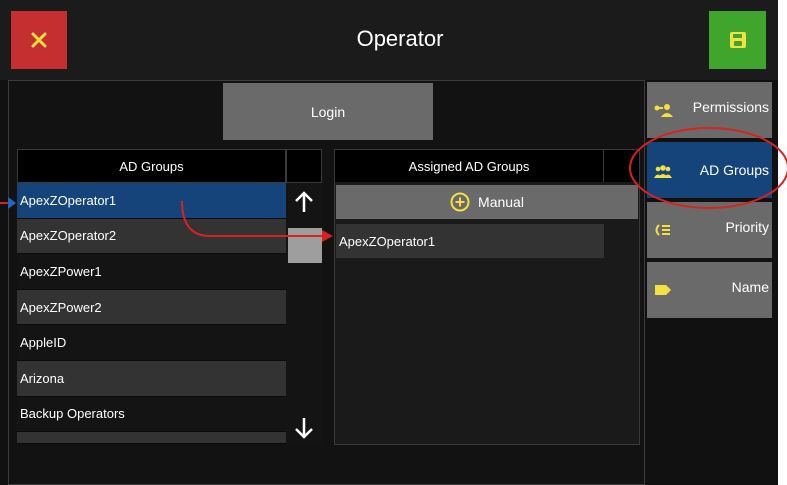  What do you see at coordinates (662, 230) in the screenshot?
I see `priority-icon` at bounding box center [662, 230].